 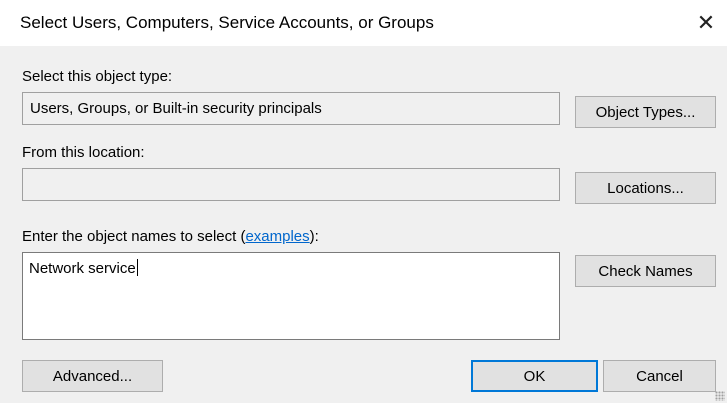 What do you see at coordinates (534, 376) in the screenshot?
I see `ok-button: OK` at bounding box center [534, 376].